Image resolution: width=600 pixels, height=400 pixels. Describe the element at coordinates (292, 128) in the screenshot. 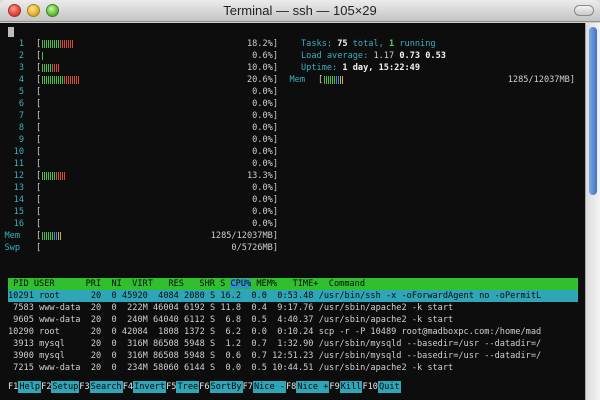

I see `cpu-8-label-meter: 8 [0.0%]` at that location.